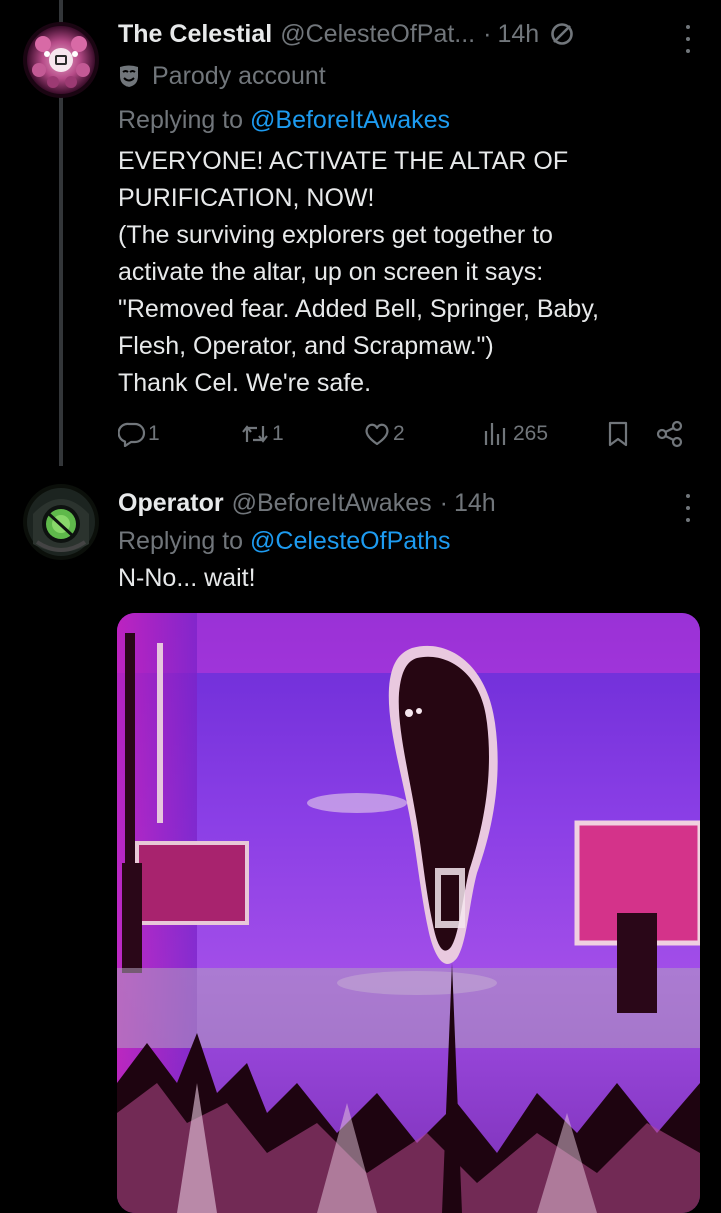 Image resolution: width=721 pixels, height=1213 pixels. Describe the element at coordinates (408, 76) in the screenshot. I see `parody-label: Parody account` at that location.